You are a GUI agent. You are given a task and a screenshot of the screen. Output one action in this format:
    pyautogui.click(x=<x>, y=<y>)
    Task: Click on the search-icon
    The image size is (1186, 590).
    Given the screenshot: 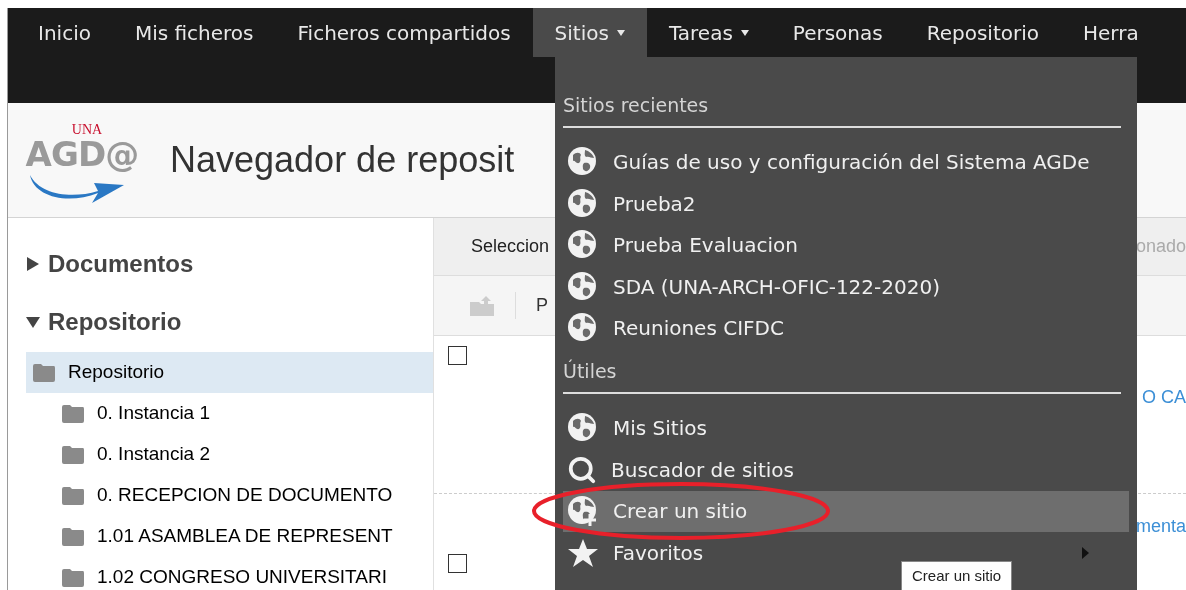 What is the action you would take?
    pyautogui.click(x=582, y=469)
    